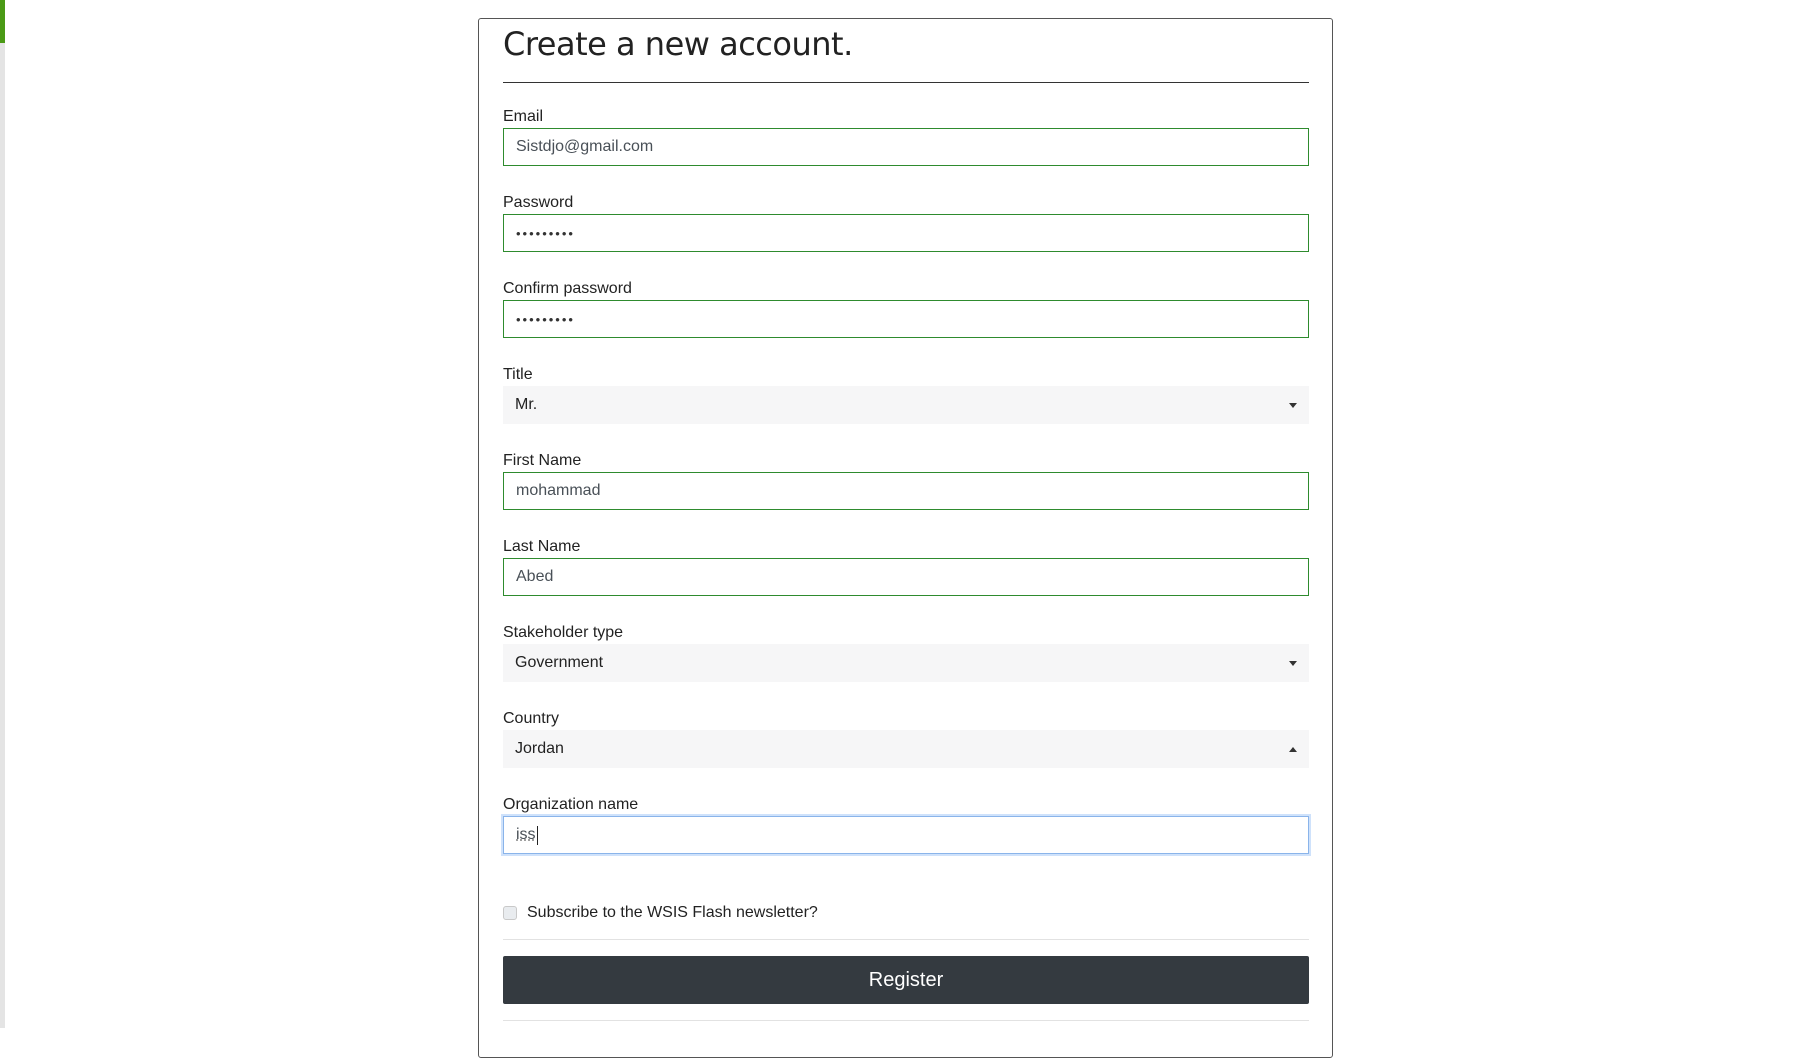 This screenshot has height=1058, width=1798. Describe the element at coordinates (672, 913) in the screenshot. I see `newsletter-label: Subscribe to the WSIS Flash newsletter?` at that location.